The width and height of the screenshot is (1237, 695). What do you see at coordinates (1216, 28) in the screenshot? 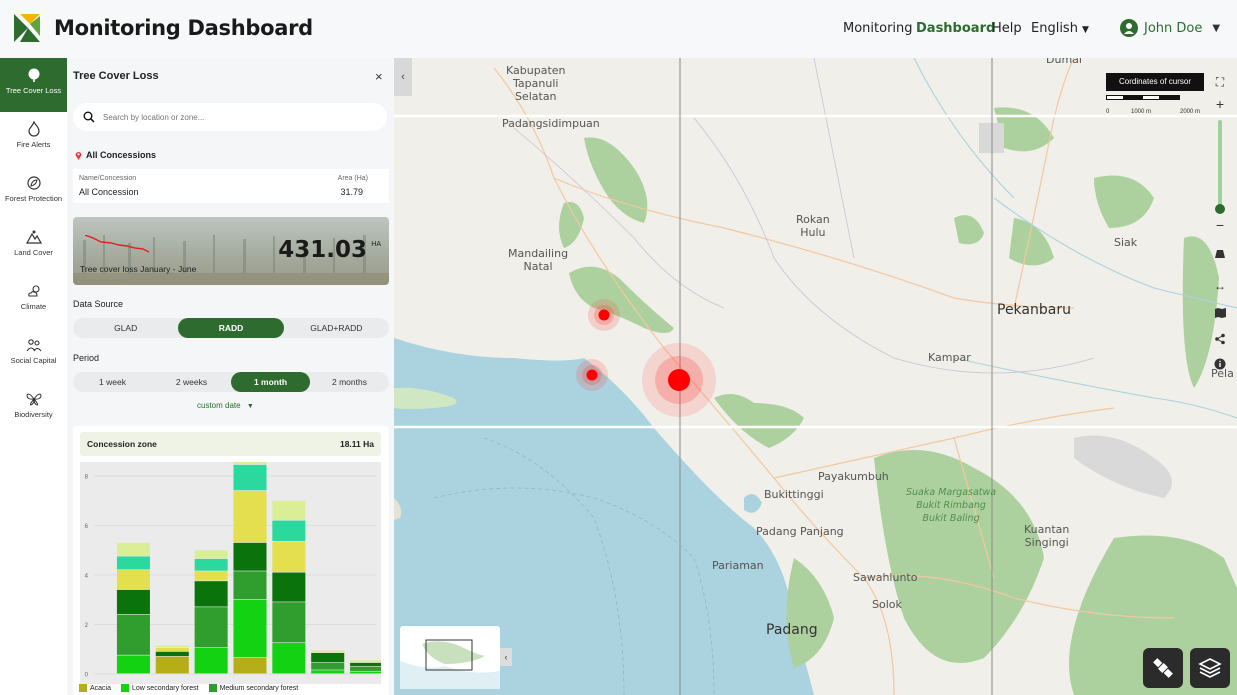
I see `chevron-down-icon: ▼` at bounding box center [1216, 28].